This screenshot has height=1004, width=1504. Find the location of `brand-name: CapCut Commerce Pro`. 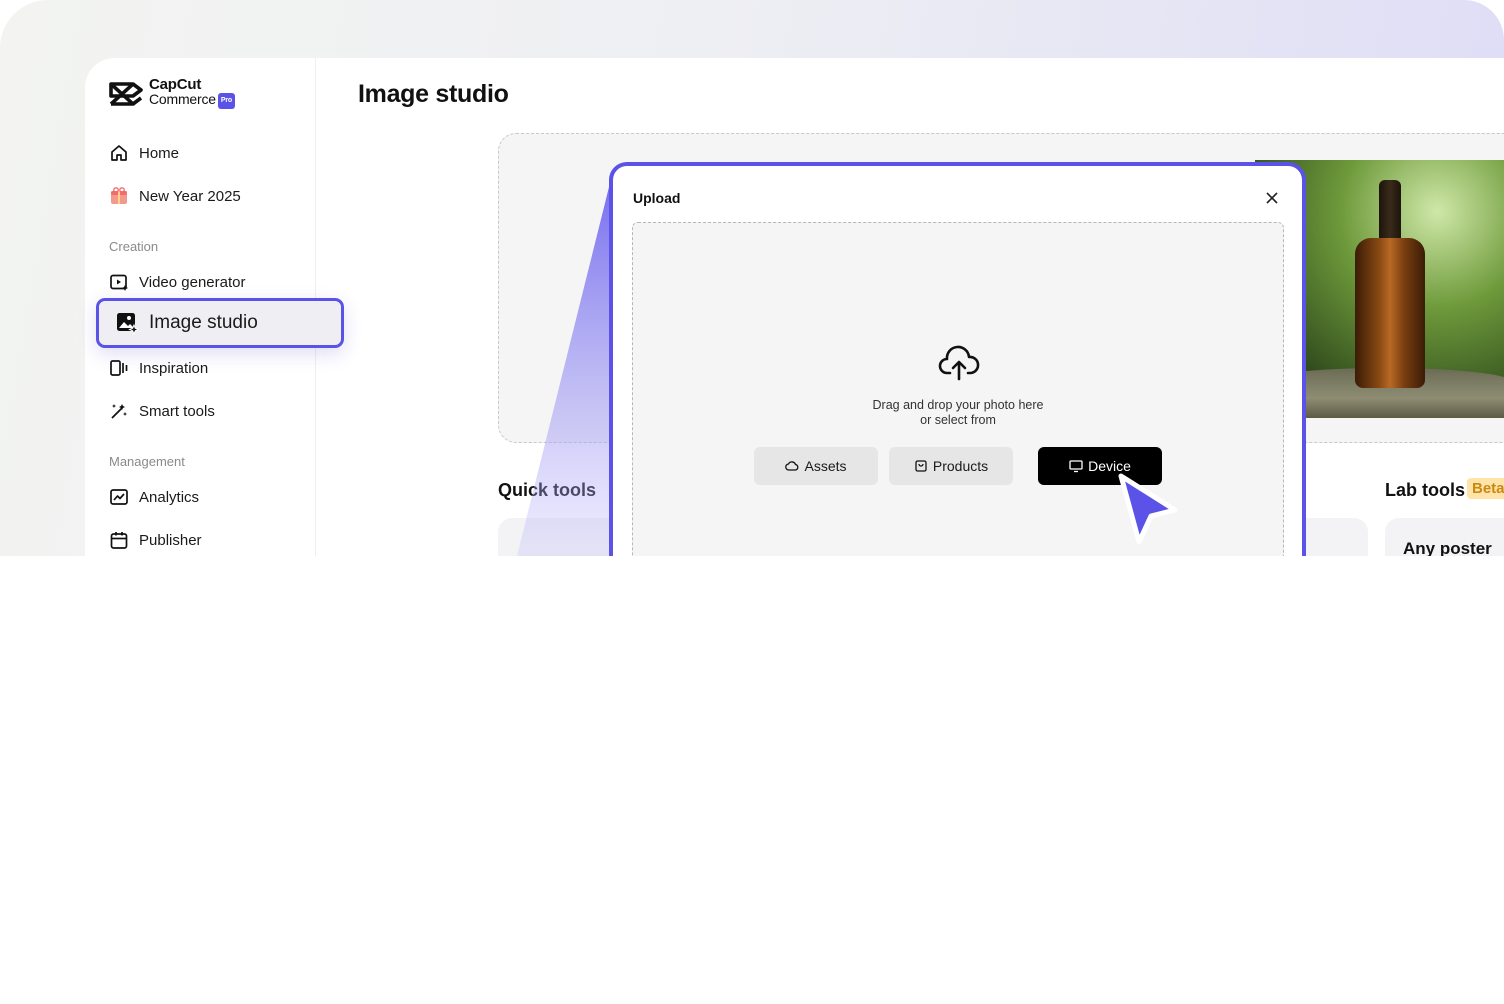

brand-name: CapCut Commerce Pro is located at coordinates (192, 92).